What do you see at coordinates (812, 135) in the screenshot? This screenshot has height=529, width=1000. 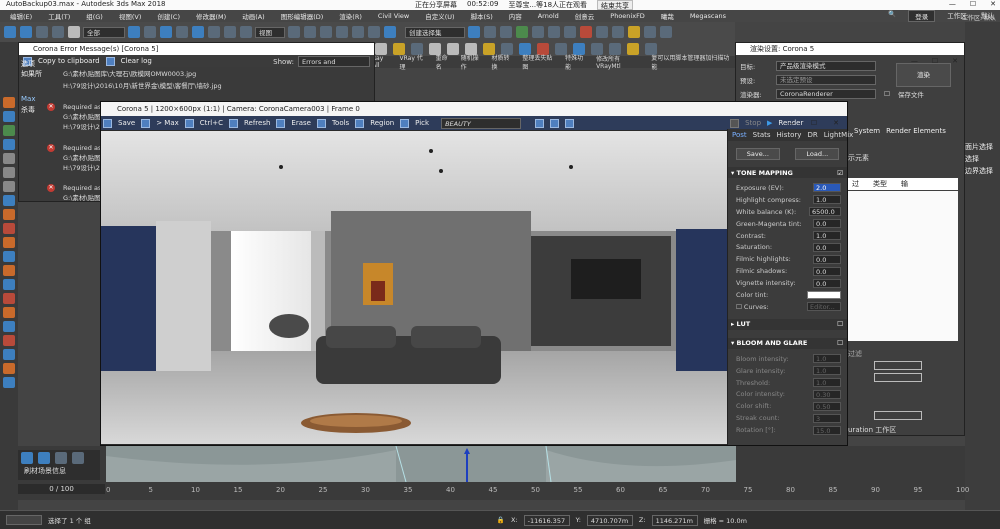 I see `tab-dr: DR` at bounding box center [812, 135].